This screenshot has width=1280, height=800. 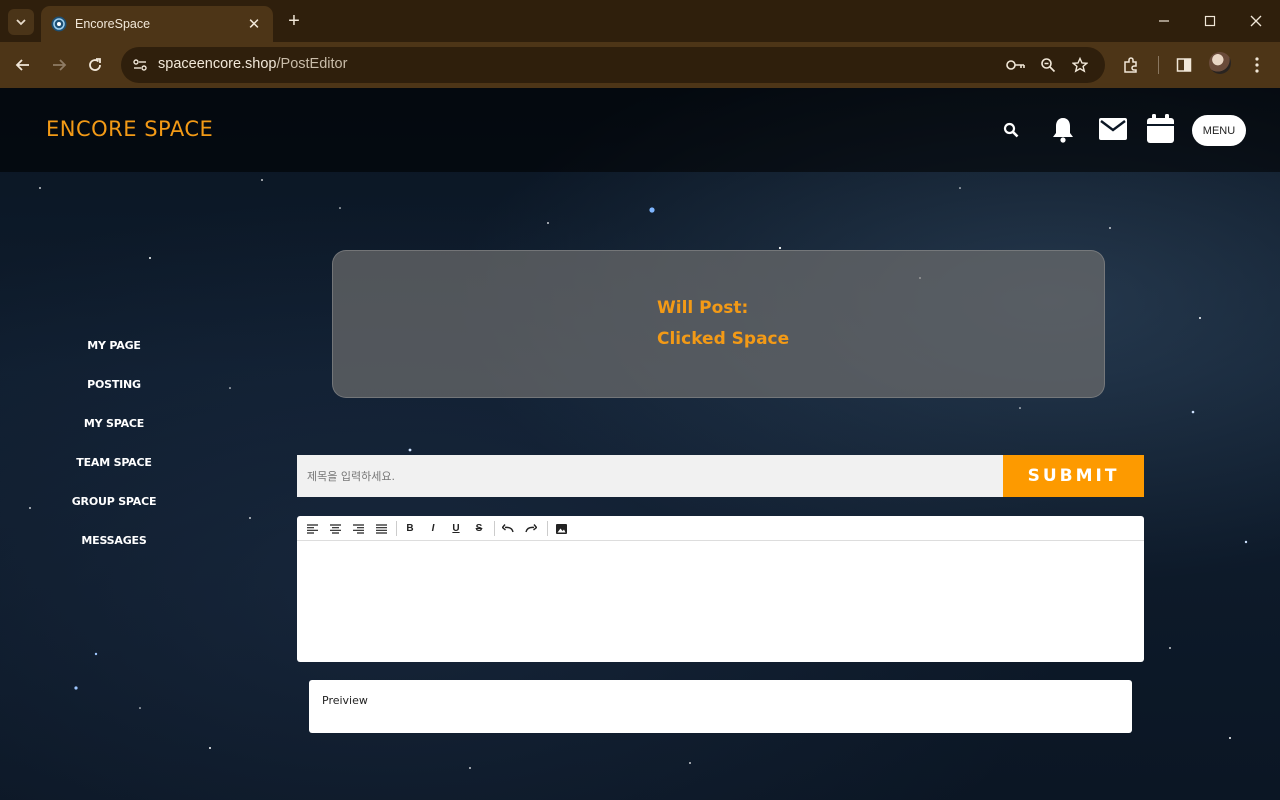 What do you see at coordinates (479, 528) in the screenshot?
I see `strikethrough-button: S` at bounding box center [479, 528].